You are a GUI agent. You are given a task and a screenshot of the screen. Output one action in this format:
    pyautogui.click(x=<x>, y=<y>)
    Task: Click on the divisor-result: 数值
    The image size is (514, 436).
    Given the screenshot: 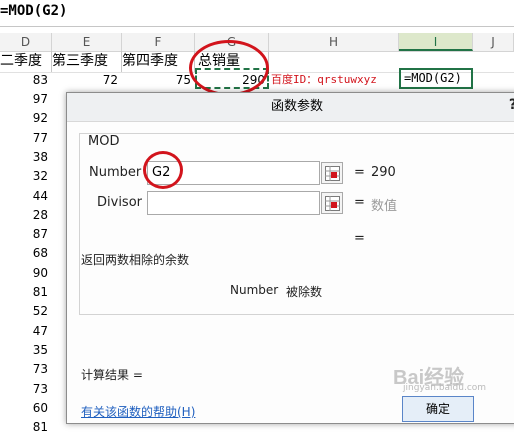 What is the action you would take?
    pyautogui.click(x=384, y=206)
    